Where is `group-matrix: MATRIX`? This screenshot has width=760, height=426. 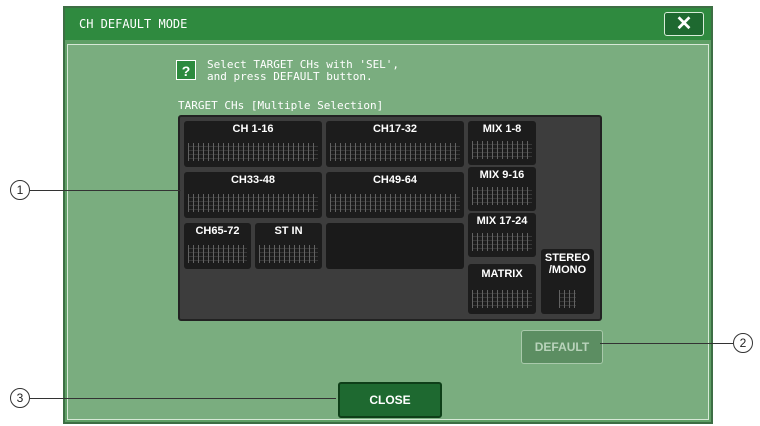
group-matrix: MATRIX is located at coordinates (502, 289).